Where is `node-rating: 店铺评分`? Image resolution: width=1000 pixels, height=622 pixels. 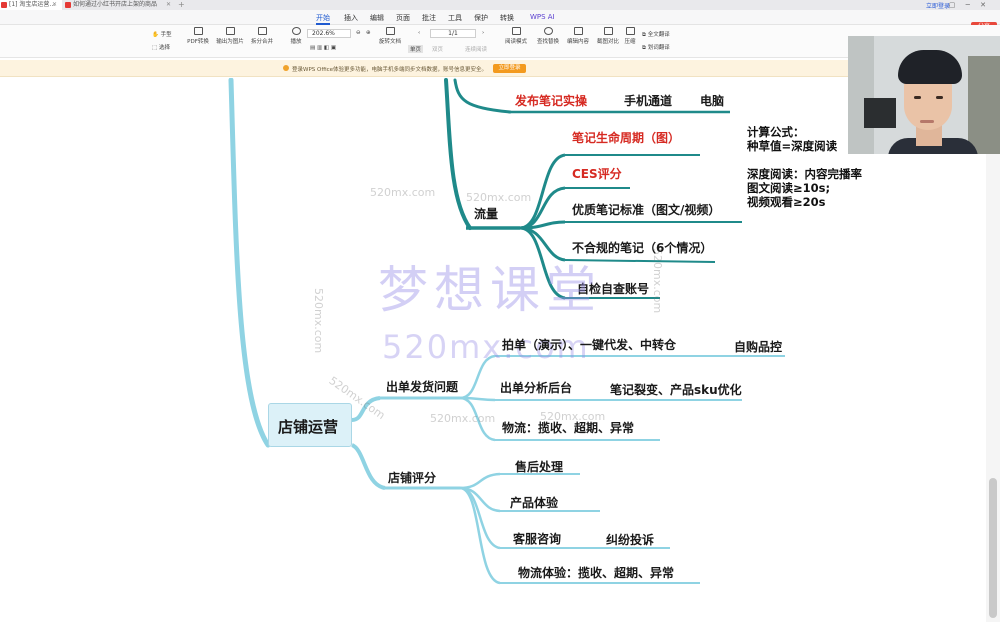
node-rating: 店铺评分 is located at coordinates (412, 477).